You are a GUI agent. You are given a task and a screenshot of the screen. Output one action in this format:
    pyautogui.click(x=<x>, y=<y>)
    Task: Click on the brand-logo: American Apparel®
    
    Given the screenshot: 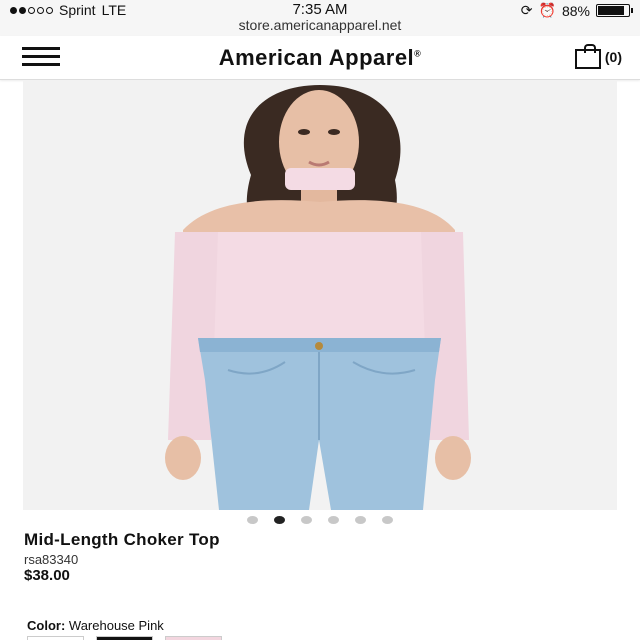 What is the action you would take?
    pyautogui.click(x=320, y=58)
    